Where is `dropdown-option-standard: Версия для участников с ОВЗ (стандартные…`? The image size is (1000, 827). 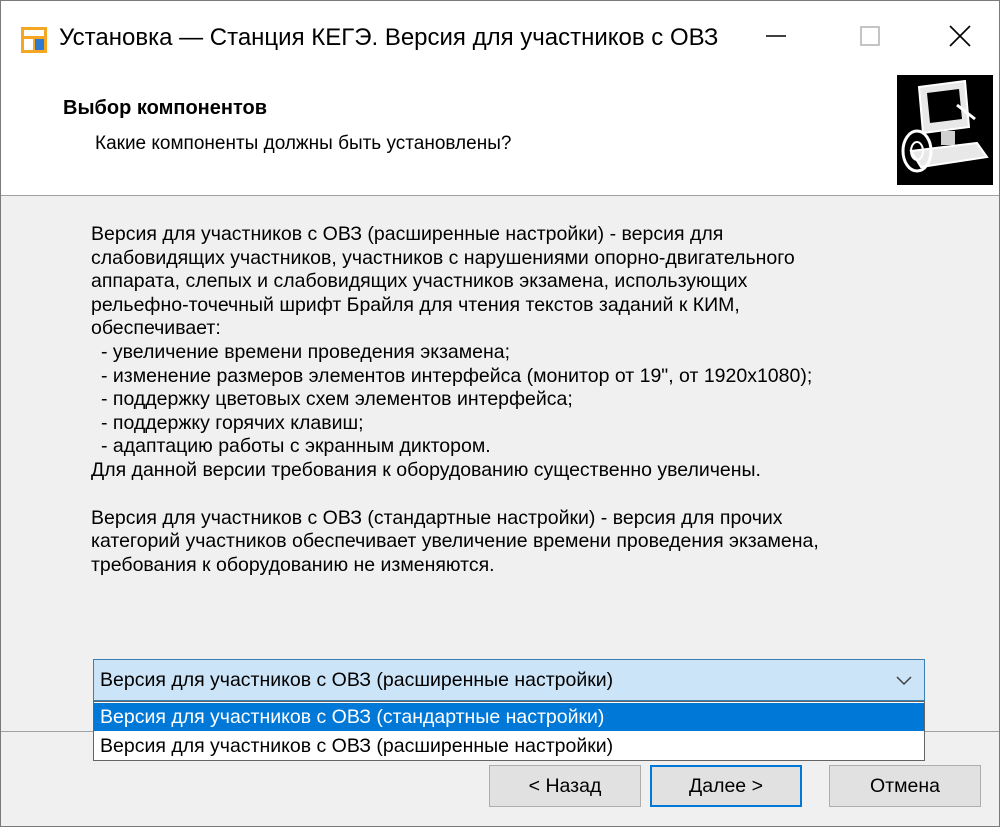 dropdown-option-standard: Версия для участников с ОВЗ (стандартные… is located at coordinates (509, 717).